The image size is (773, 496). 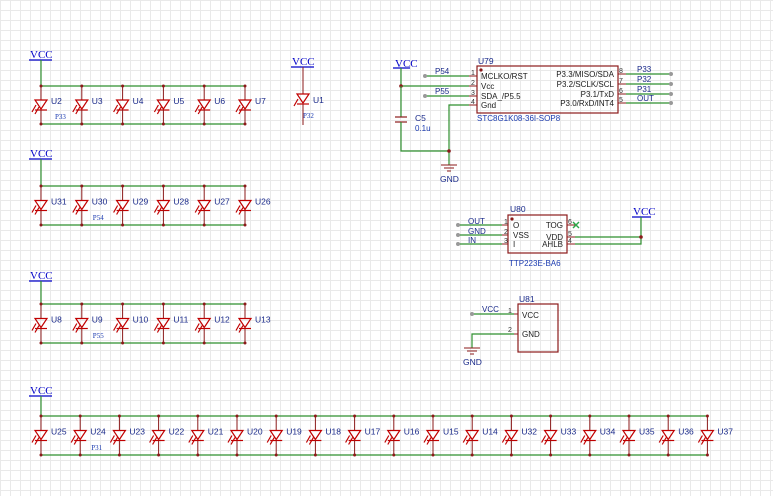 What do you see at coordinates (449, 179) in the screenshot?
I see `gnd-label: GND` at bounding box center [449, 179].